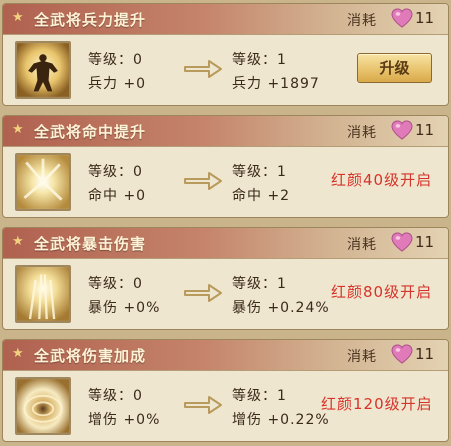 The height and width of the screenshot is (446, 451). I want to click on next-attribute: 增伤 +0.22%, so click(281, 420).